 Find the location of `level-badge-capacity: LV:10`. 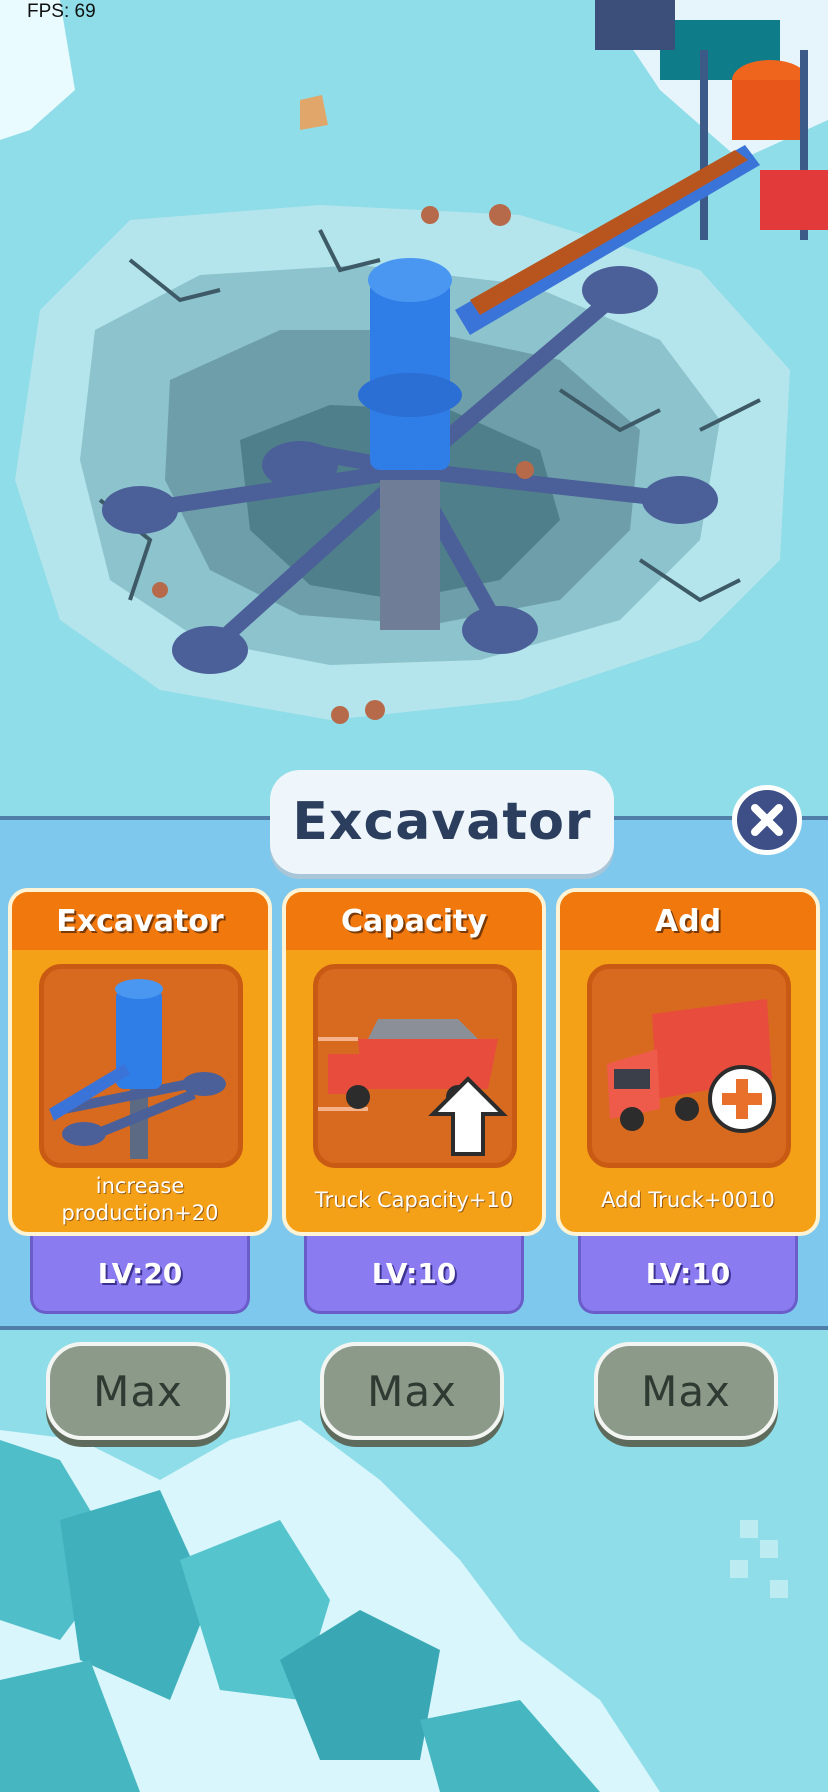

level-badge-capacity: LV:10 is located at coordinates (414, 1275).